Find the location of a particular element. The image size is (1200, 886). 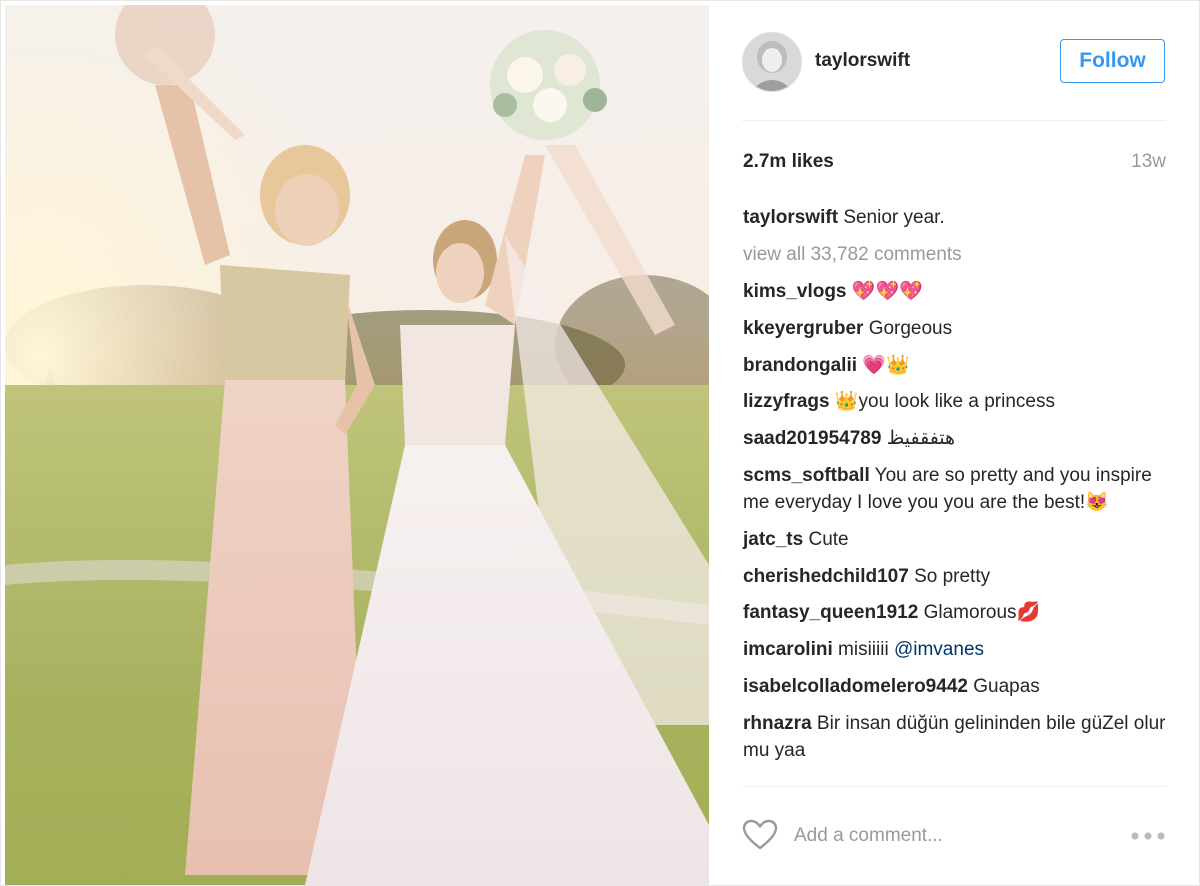

comment-username: jatc_ts is located at coordinates (773, 539).